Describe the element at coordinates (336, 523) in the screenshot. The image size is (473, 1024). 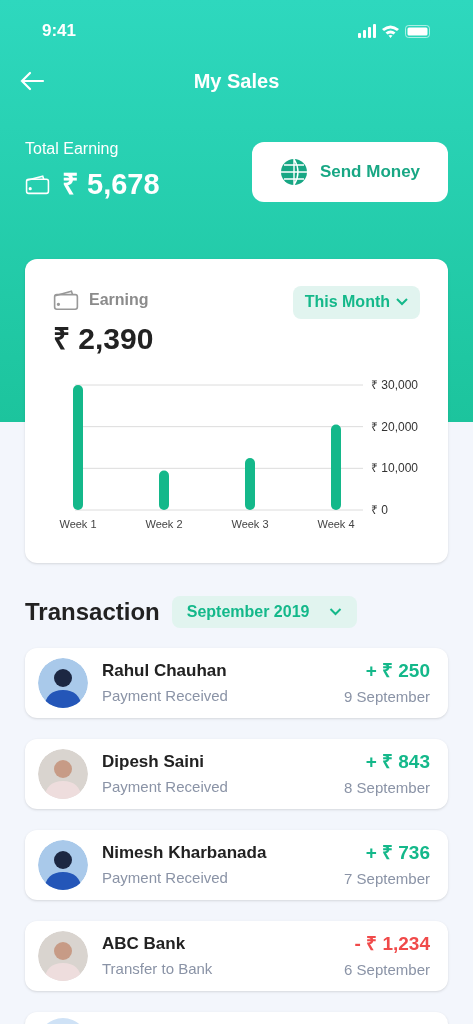
I see `axis-label: Week 4` at that location.